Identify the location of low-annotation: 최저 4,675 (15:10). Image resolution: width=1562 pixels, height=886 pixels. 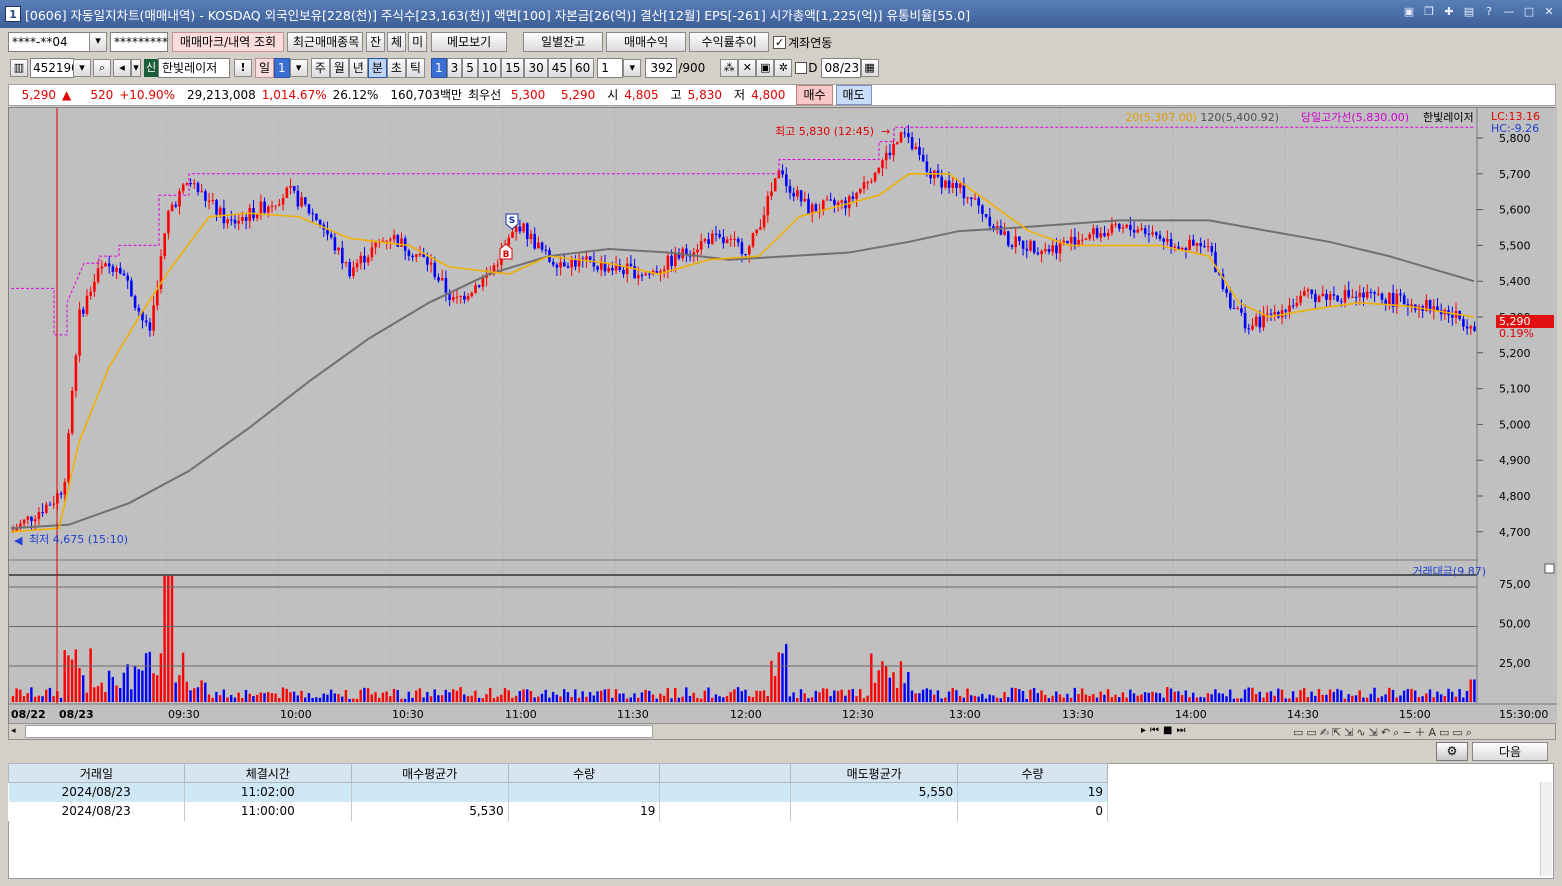
(78, 539).